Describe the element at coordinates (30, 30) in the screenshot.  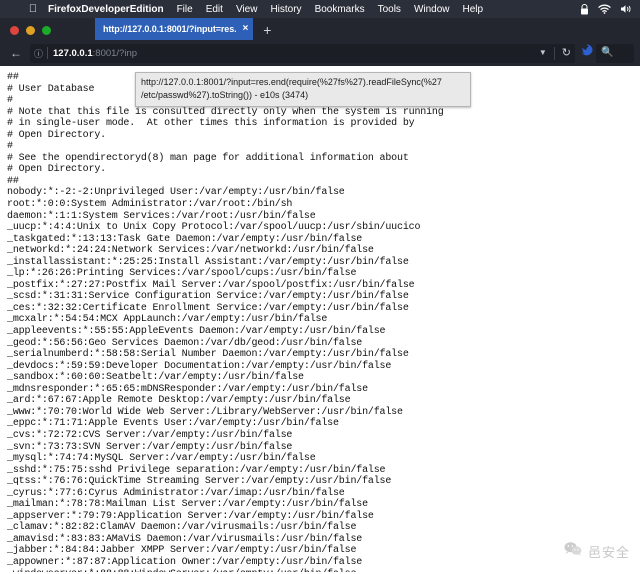
I see `minimize-window-button` at that location.